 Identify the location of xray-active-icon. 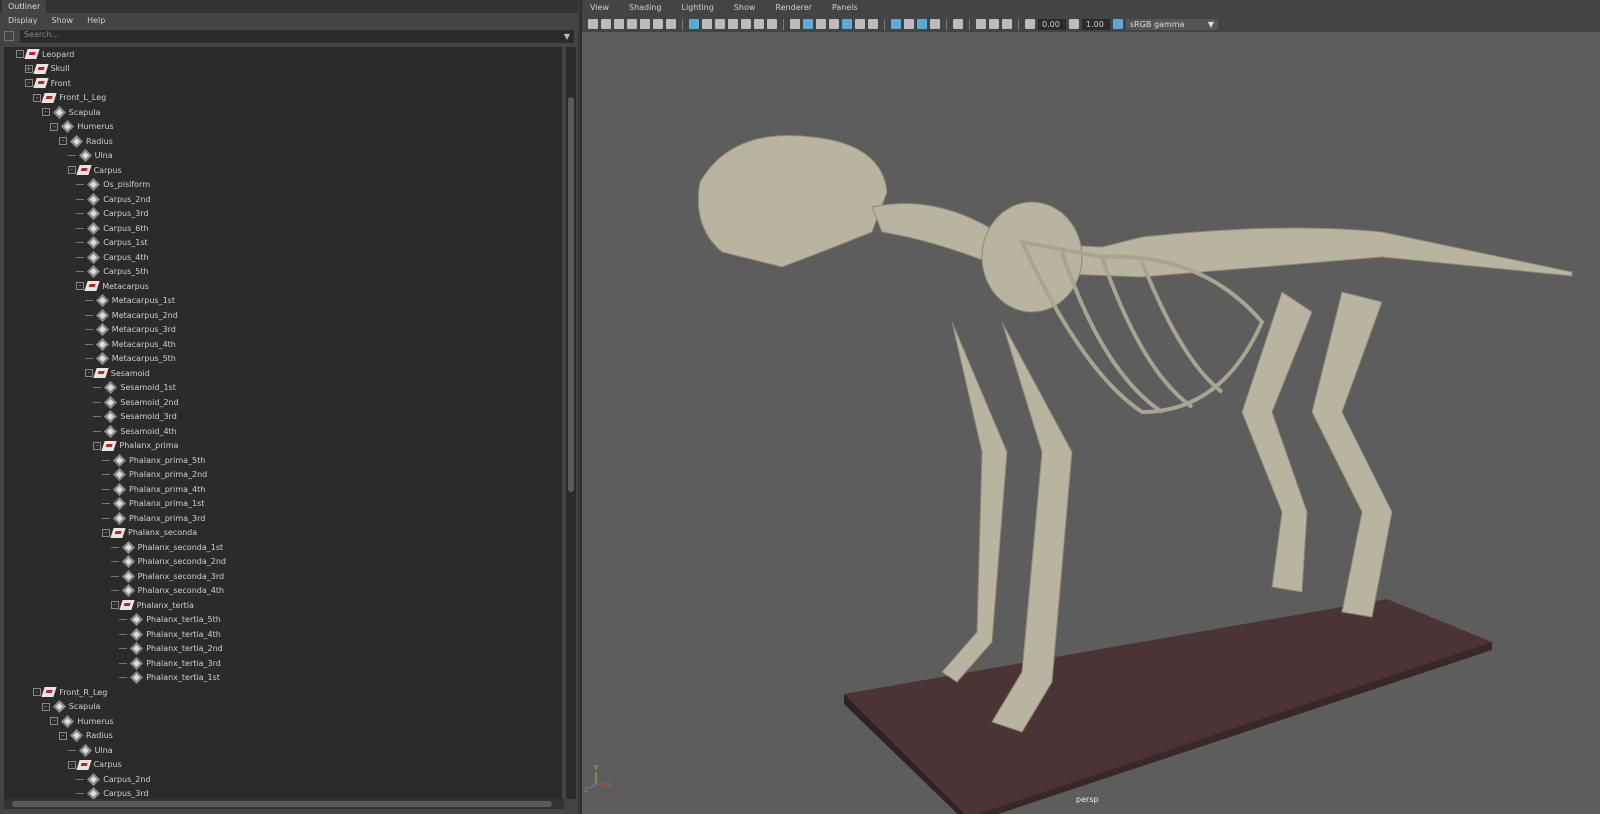
(994, 24).